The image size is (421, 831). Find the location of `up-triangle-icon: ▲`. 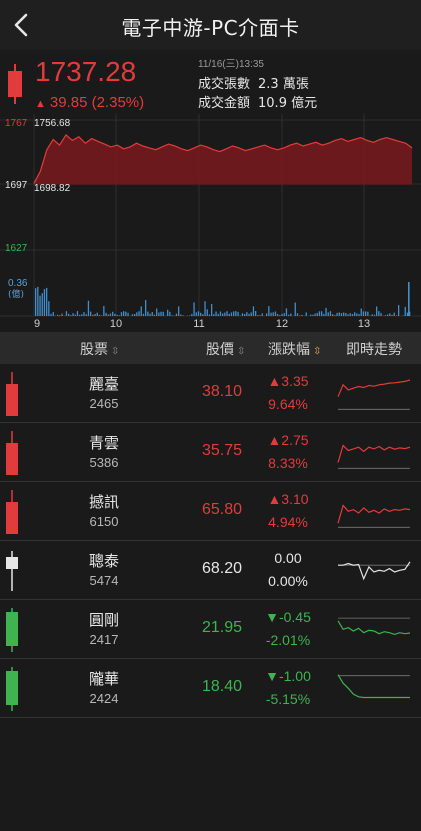

up-triangle-icon: ▲ is located at coordinates (40, 104).